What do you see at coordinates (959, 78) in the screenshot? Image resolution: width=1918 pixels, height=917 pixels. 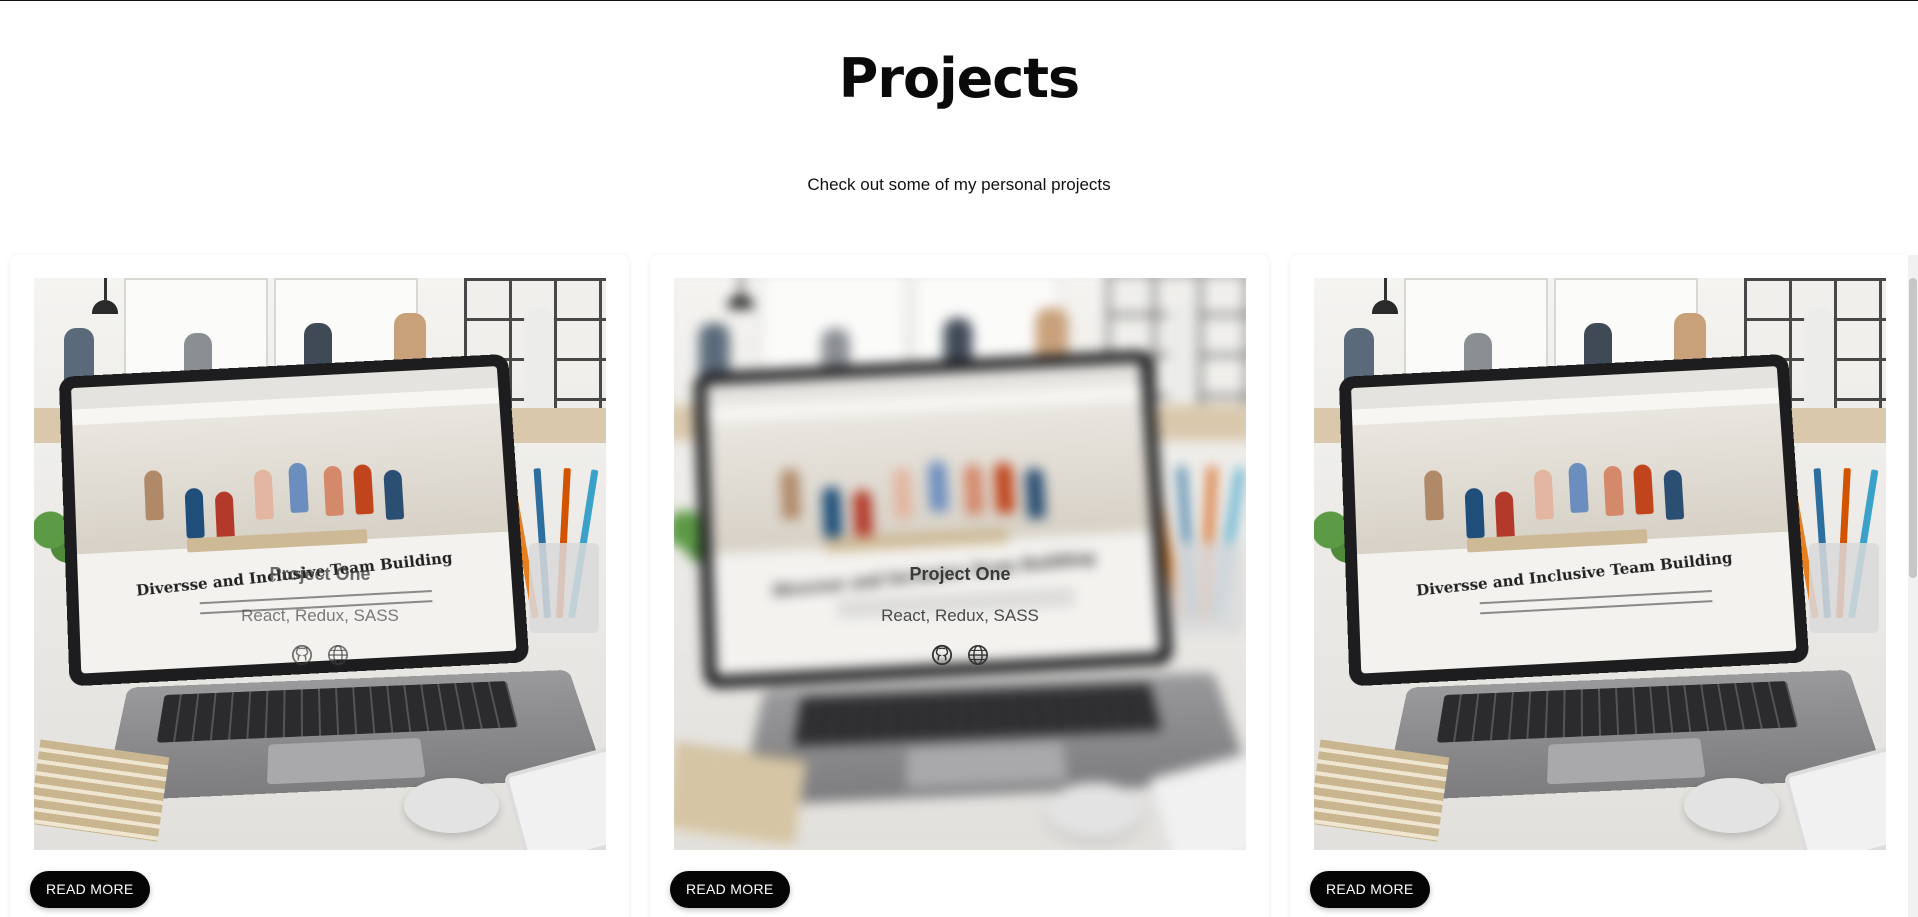 I see `page-title: Projects` at bounding box center [959, 78].